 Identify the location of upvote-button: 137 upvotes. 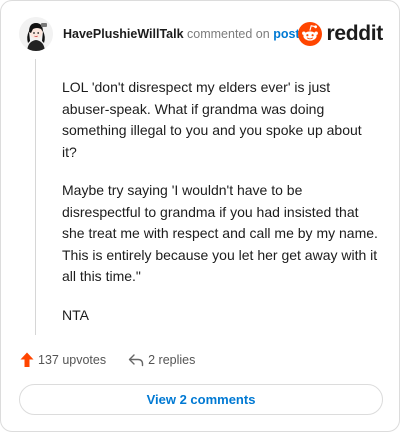
(63, 360).